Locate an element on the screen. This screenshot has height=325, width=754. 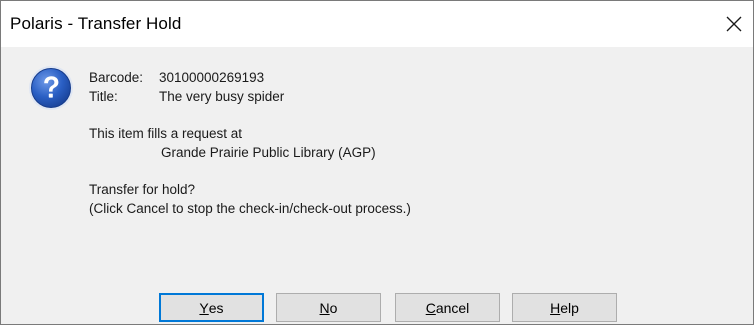
title-bar: Polaris - Transfer Hold is located at coordinates (377, 24).